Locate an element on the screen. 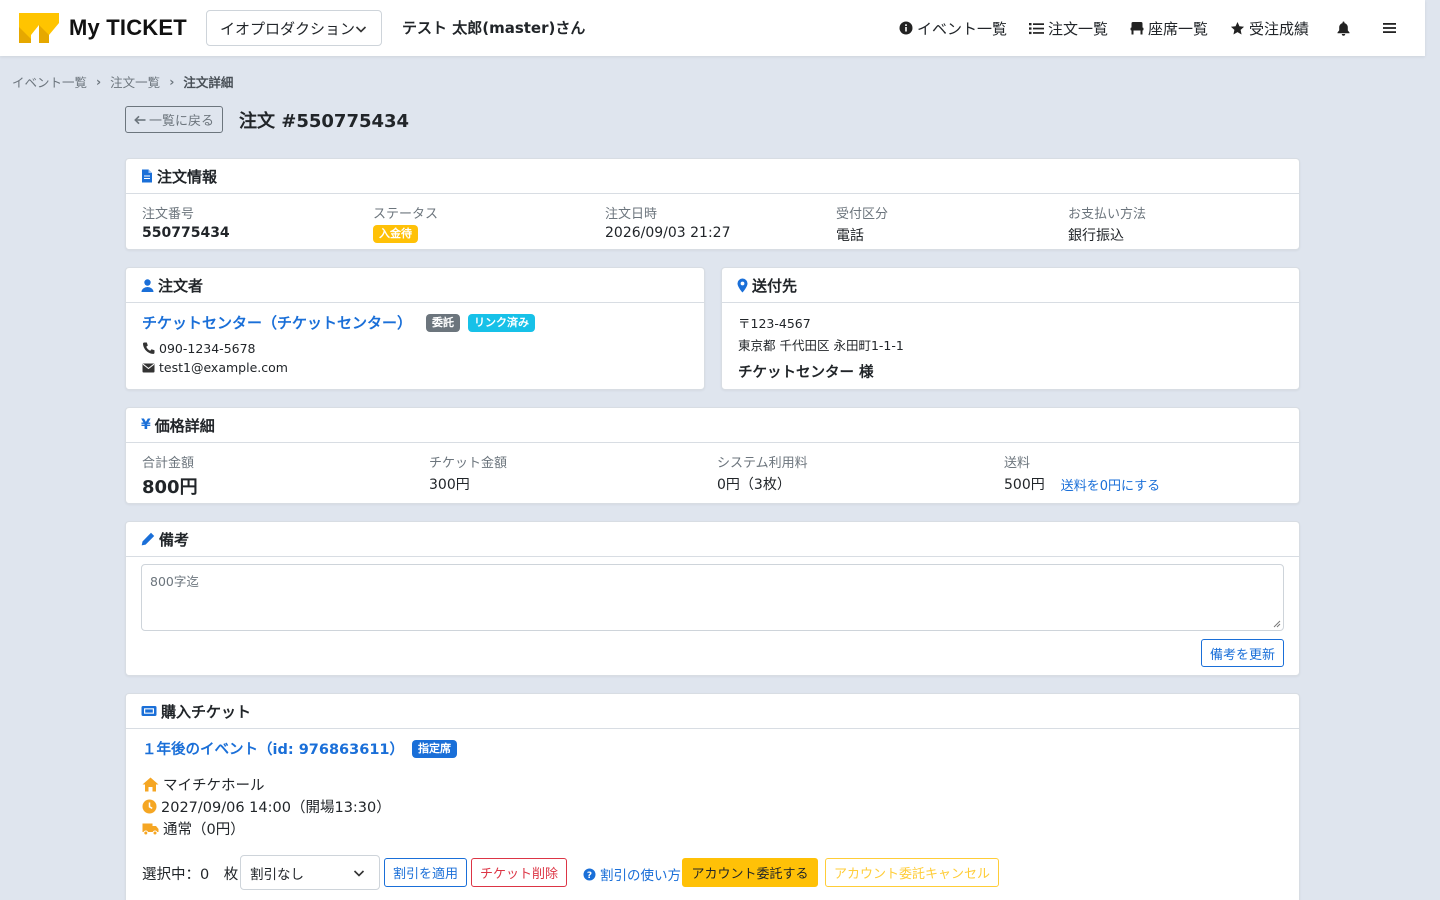 The width and height of the screenshot is (1440, 900). back-to-list-label: 一覧に戻る is located at coordinates (181, 121).